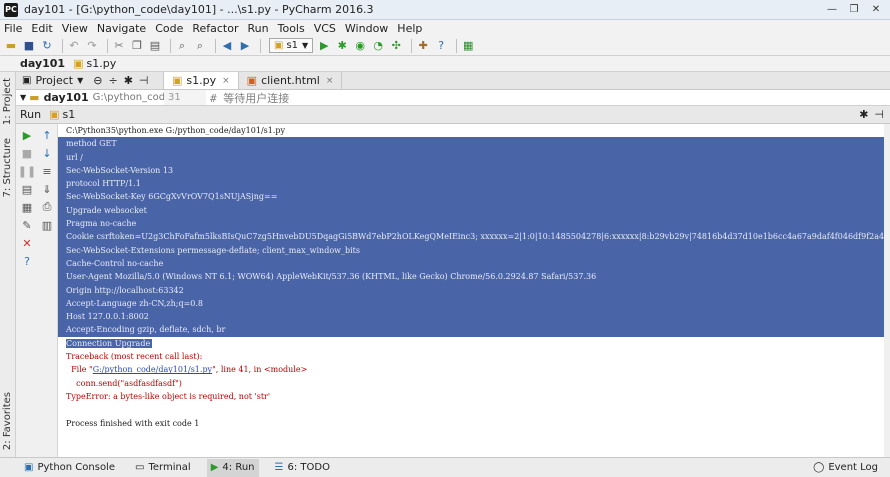 This screenshot has height=477, width=890. I want to click on tab-s1-py: ▣ s1.py ×, so click(201, 80).